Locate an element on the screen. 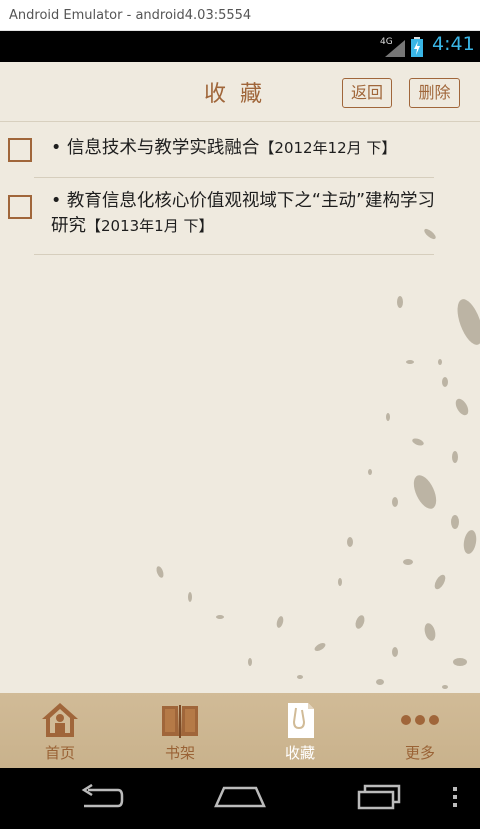 The height and width of the screenshot is (829, 480). tab-bookshelf: 书架 is located at coordinates (180, 730).